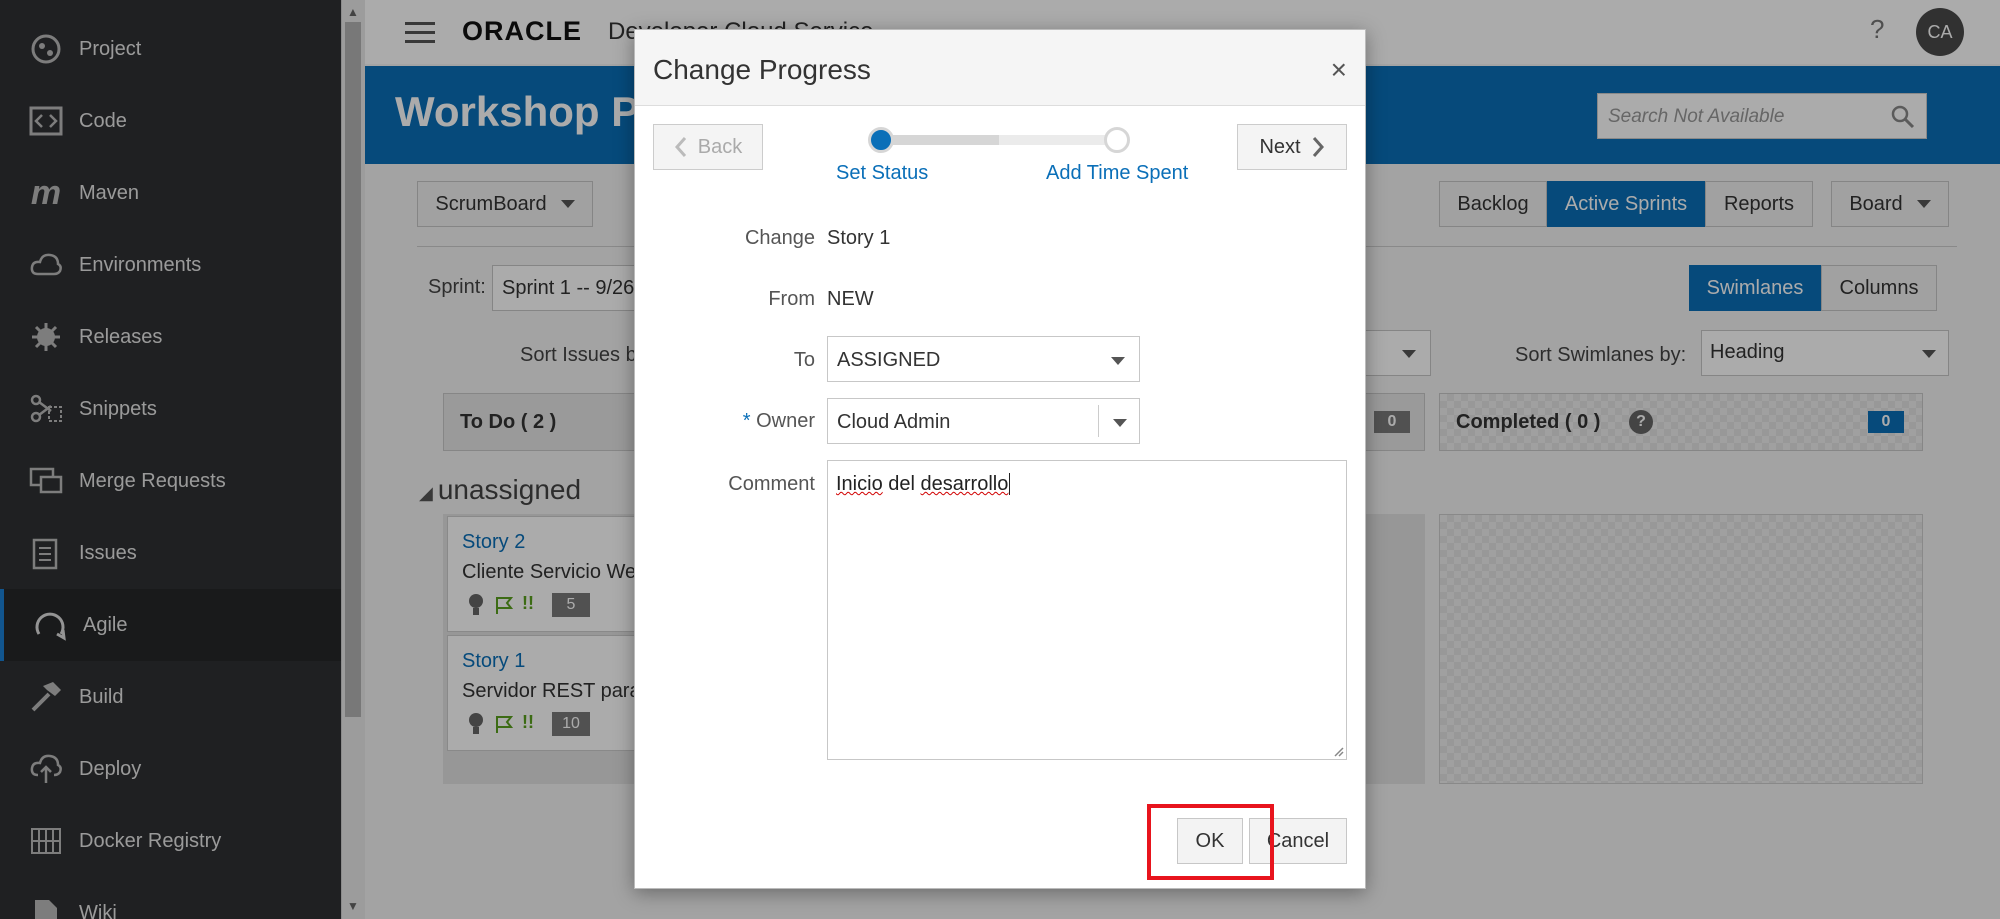  What do you see at coordinates (882, 173) in the screenshot?
I see `step-set-status-label: Set Status` at bounding box center [882, 173].